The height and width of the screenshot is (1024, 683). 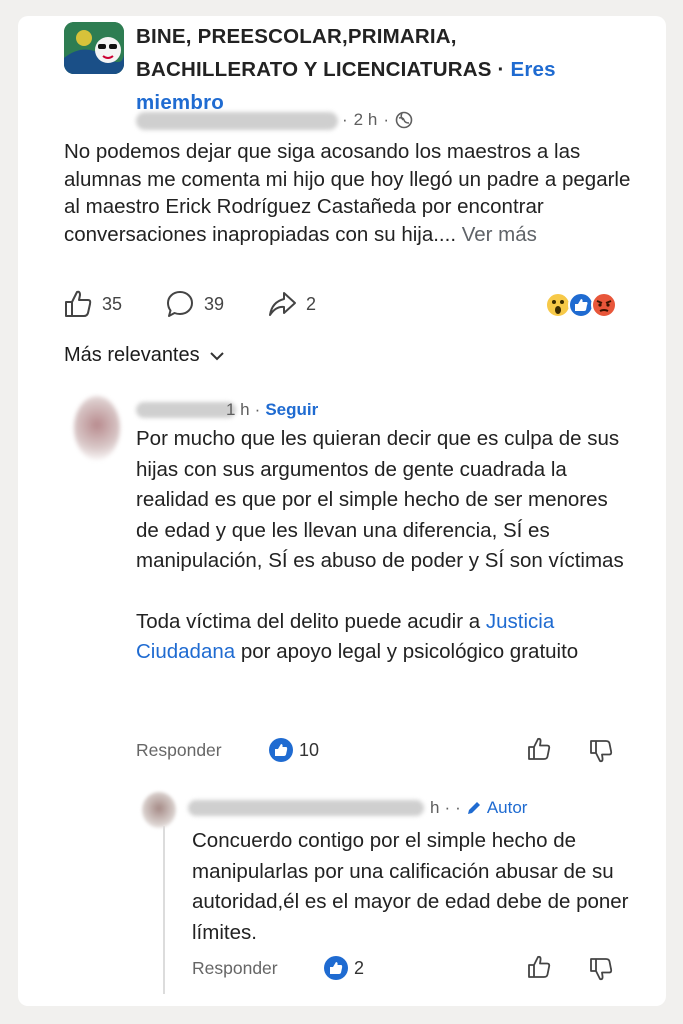 I want to click on reply-author-name-blurred, so click(x=306, y=808).